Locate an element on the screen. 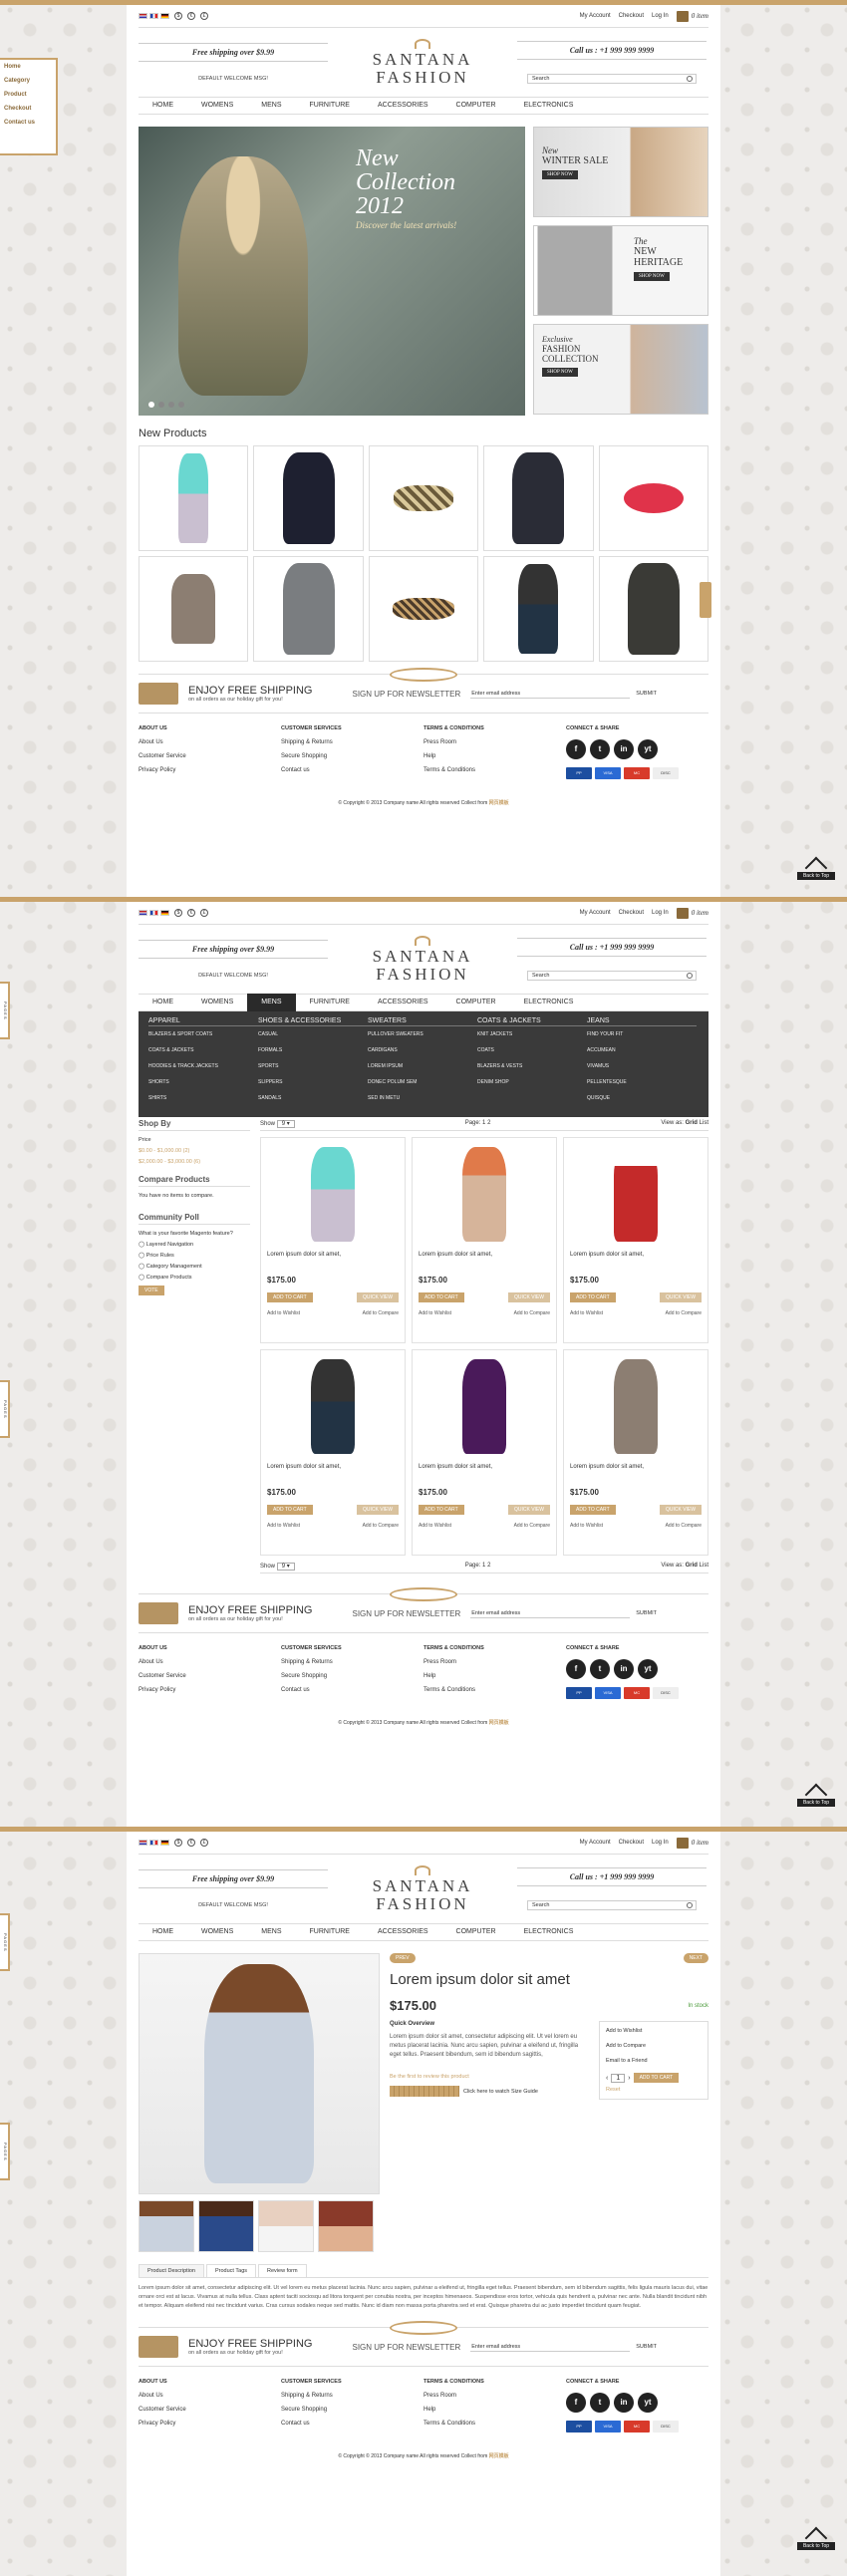 The image size is (847, 2576). poll-option: ◯ Layered Navigation is located at coordinates (194, 1245).